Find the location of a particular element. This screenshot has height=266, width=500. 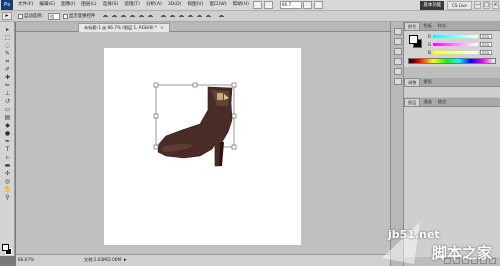

menu-select: 选择(S) is located at coordinates (111, 5).